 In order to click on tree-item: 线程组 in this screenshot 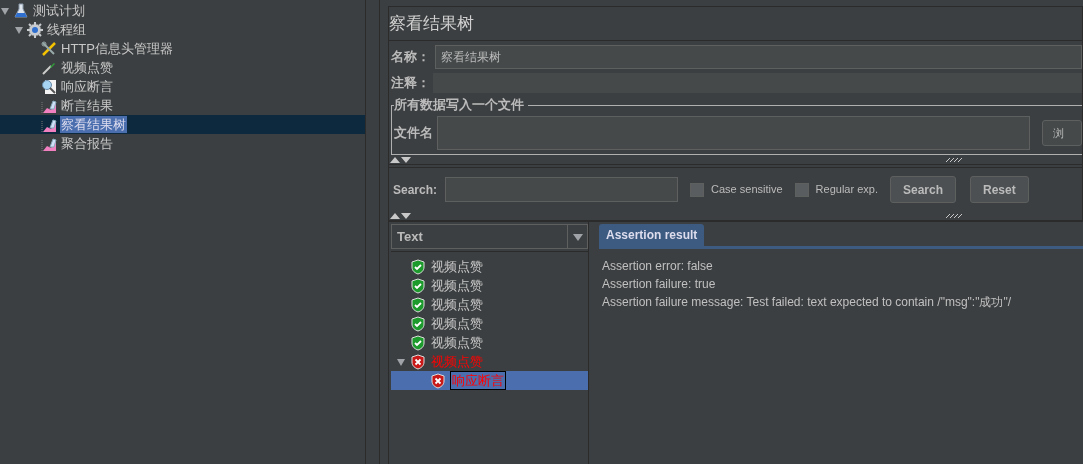, I will do `click(66, 29)`.